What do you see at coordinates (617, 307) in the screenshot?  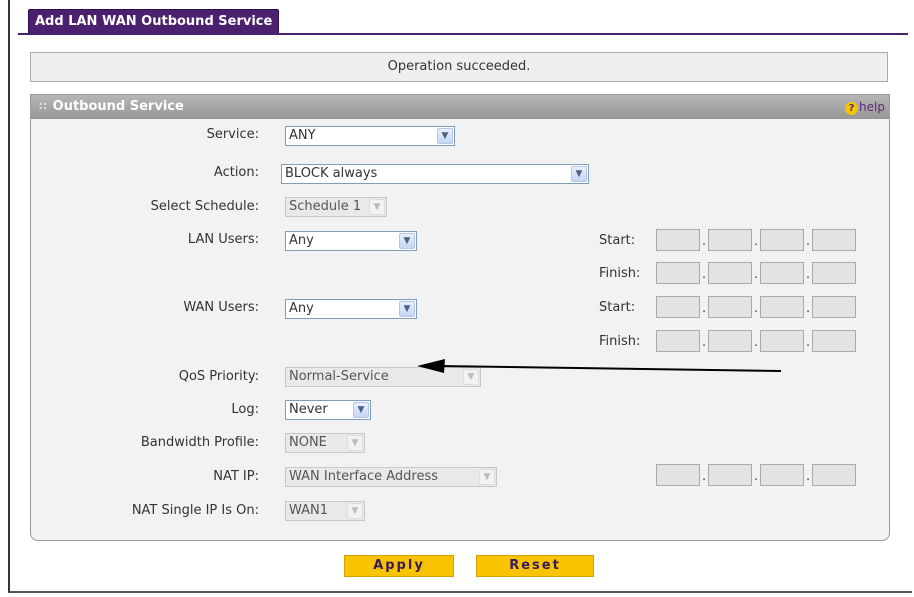 I see `wan-start-label: Start:` at bounding box center [617, 307].